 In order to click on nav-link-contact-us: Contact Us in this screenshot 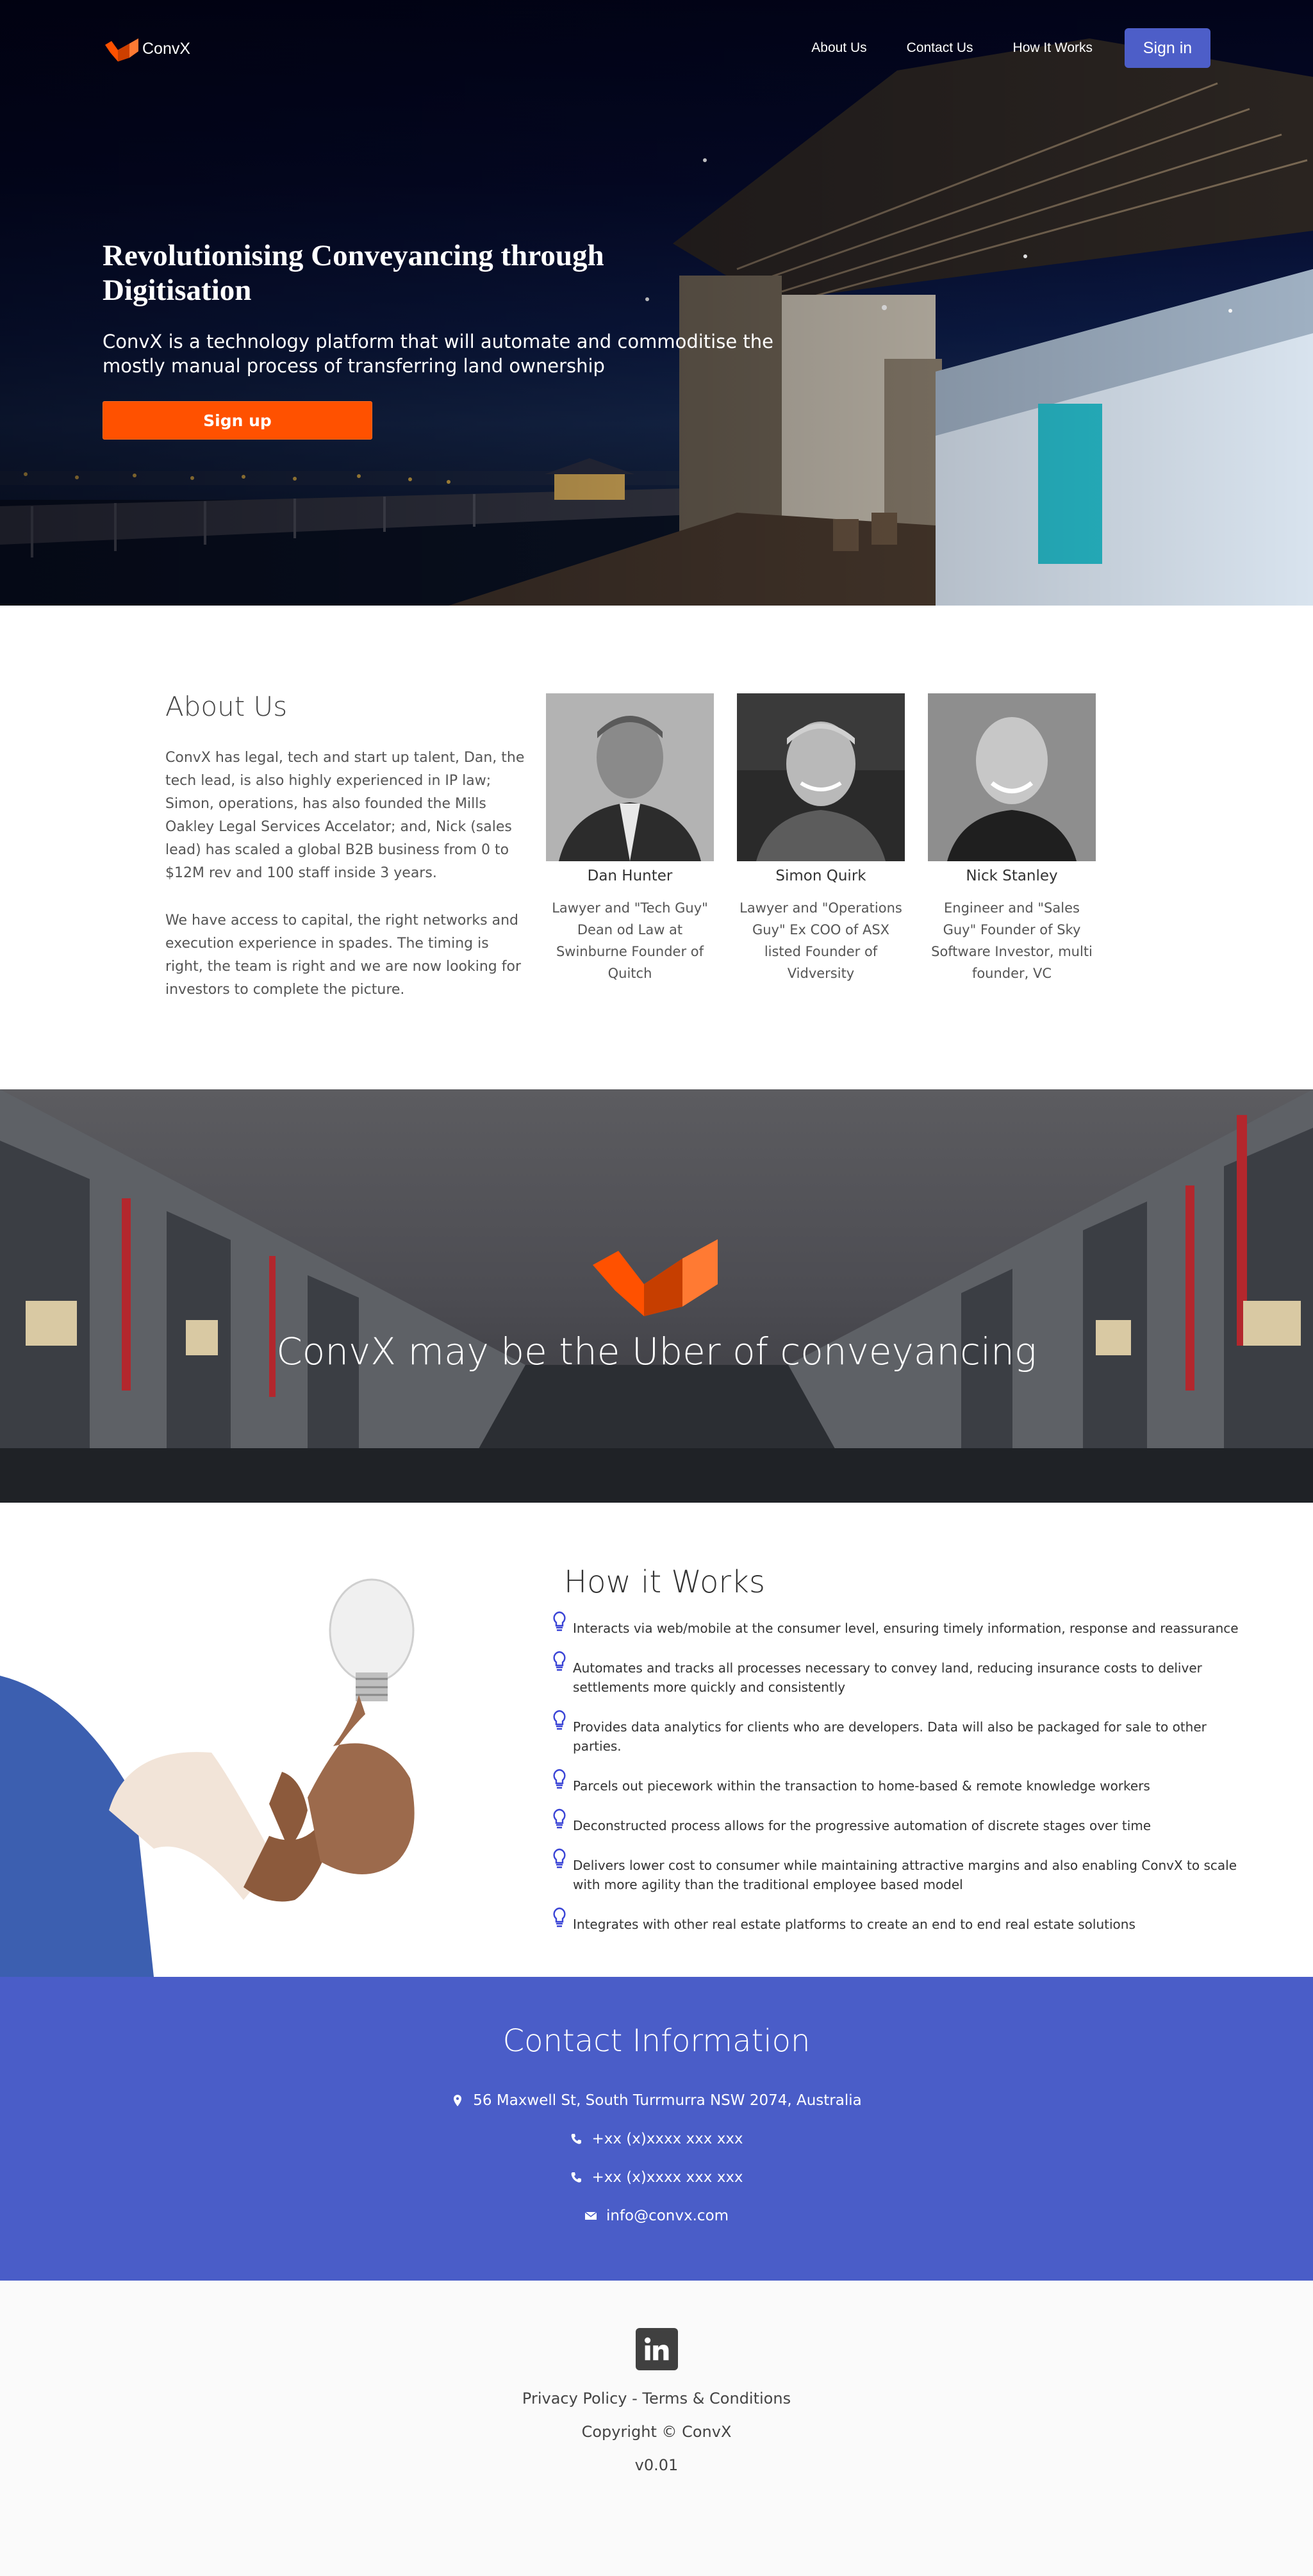, I will do `click(940, 48)`.